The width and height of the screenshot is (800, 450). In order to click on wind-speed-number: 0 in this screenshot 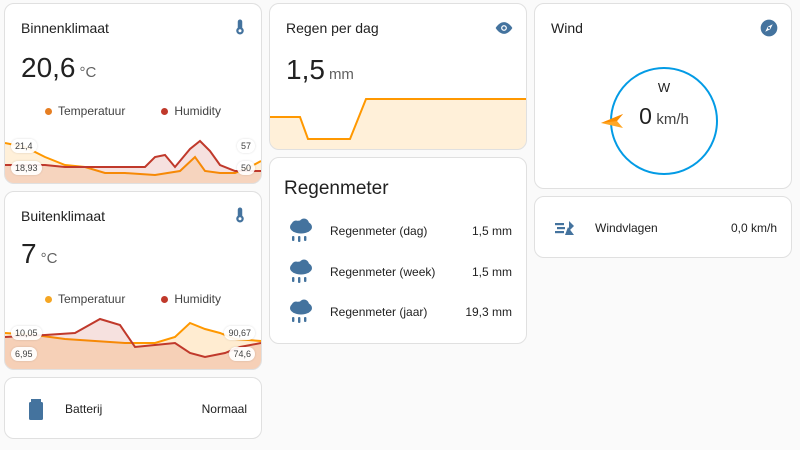, I will do `click(645, 116)`.